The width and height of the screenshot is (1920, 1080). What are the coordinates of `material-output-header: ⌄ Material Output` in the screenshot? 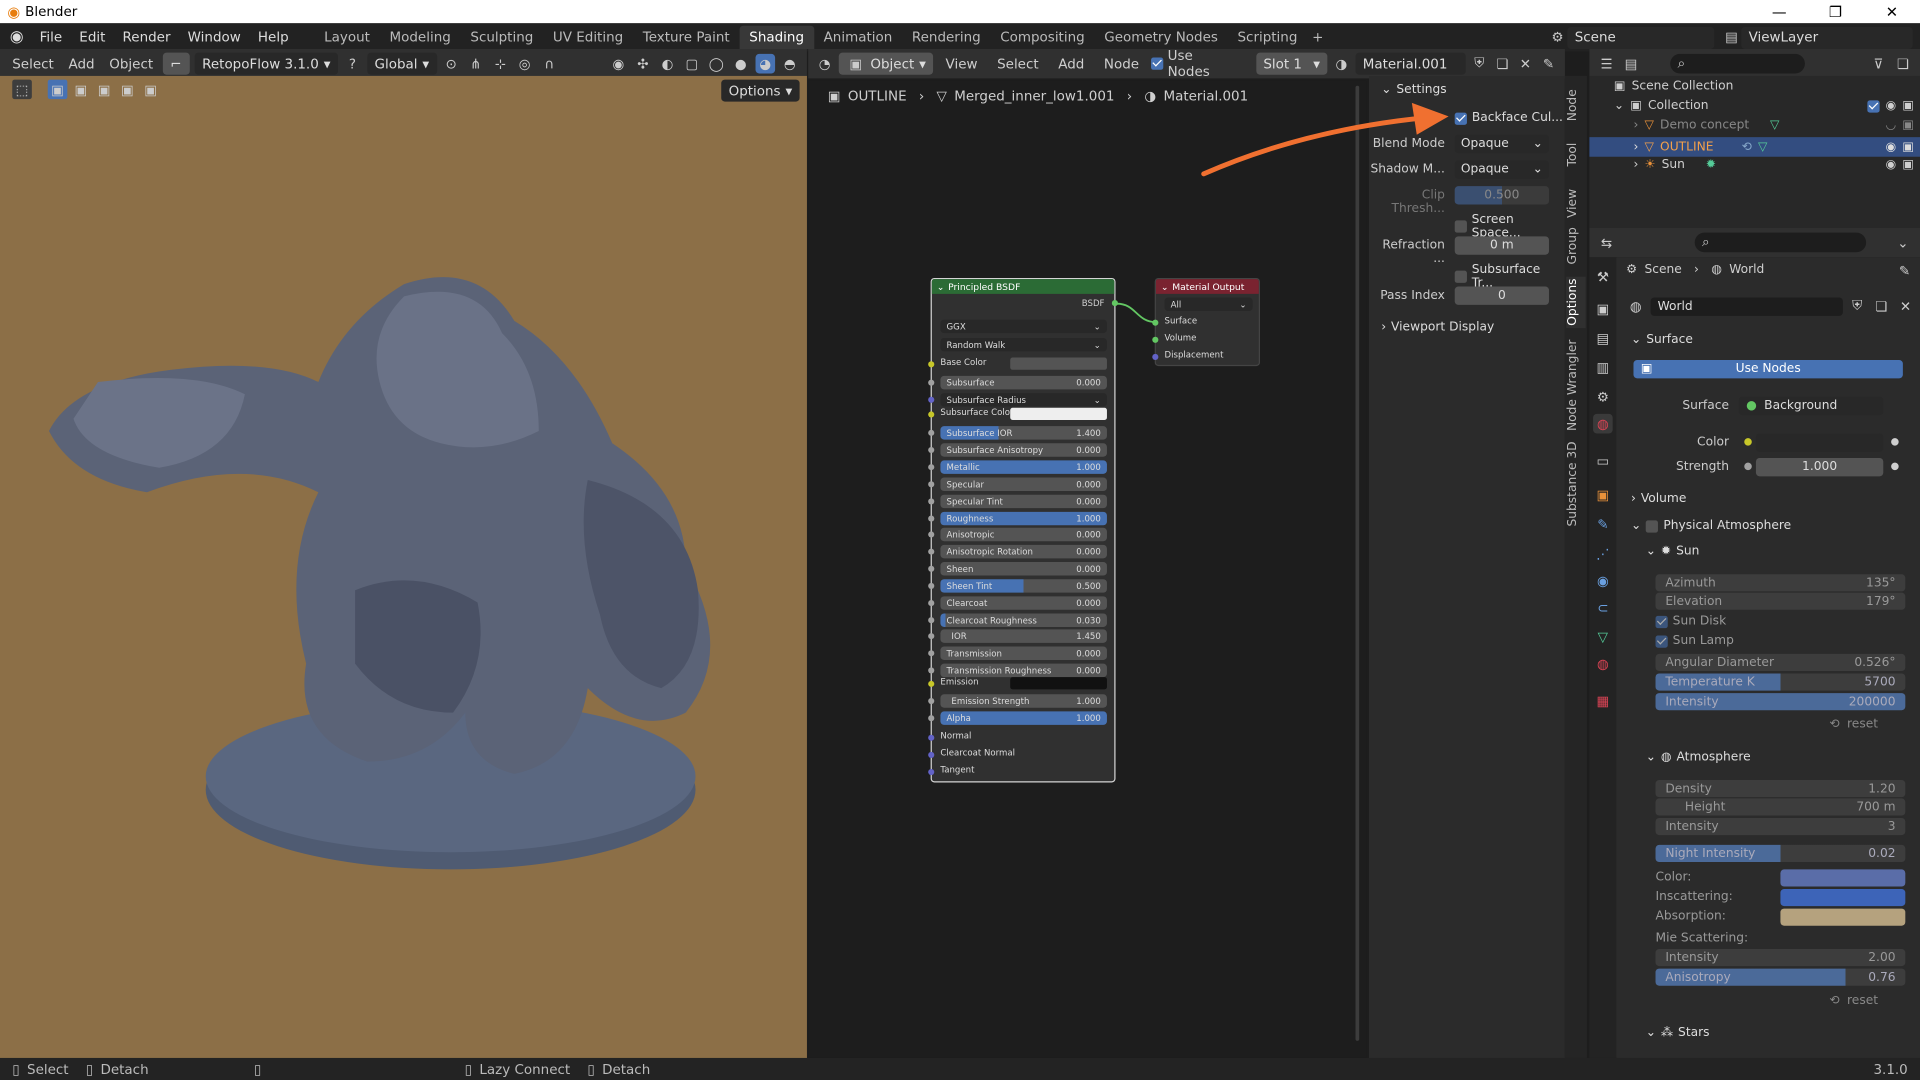 It's located at (1207, 286).